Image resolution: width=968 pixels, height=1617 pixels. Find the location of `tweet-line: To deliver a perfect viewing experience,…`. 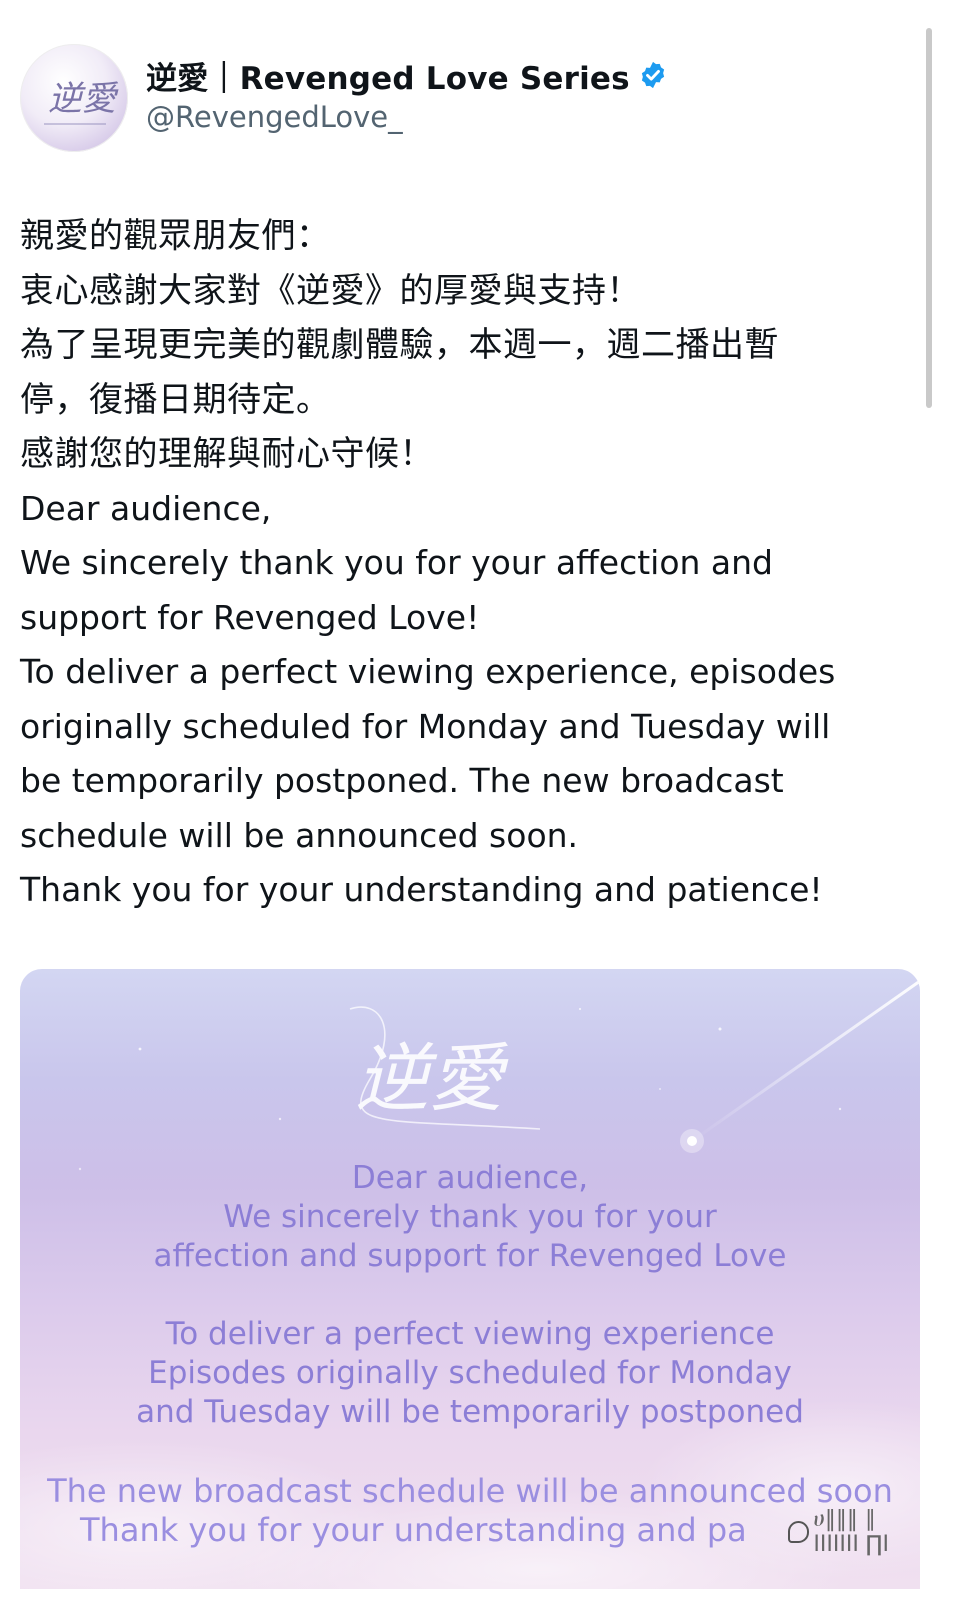

tweet-line: To deliver a perfect viewing experience,… is located at coordinates (428, 671).